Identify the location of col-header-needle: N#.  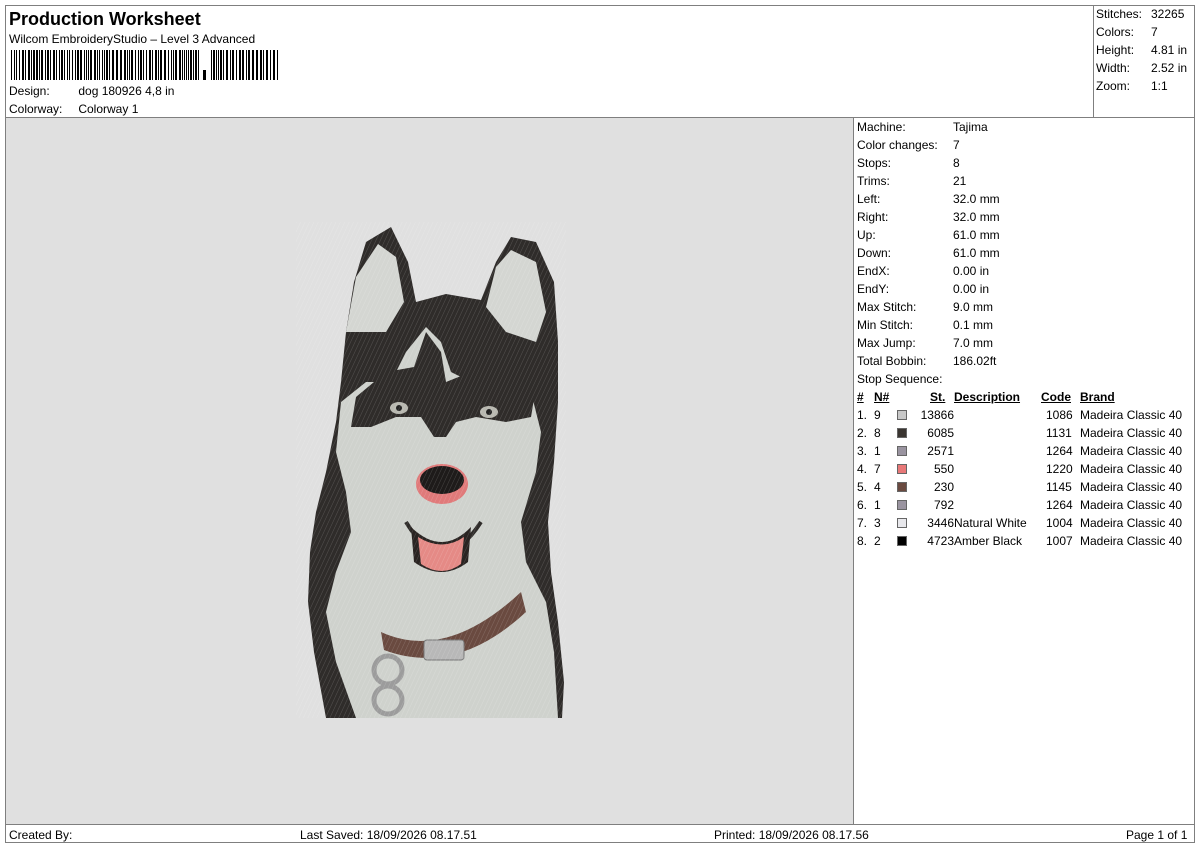
(882, 397).